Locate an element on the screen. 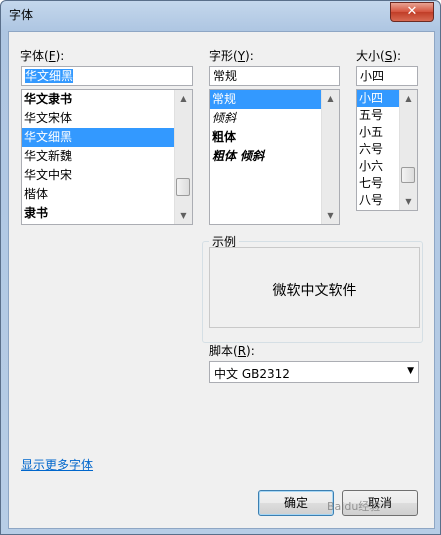  sample-text: 微软中文软件 is located at coordinates (314, 291).